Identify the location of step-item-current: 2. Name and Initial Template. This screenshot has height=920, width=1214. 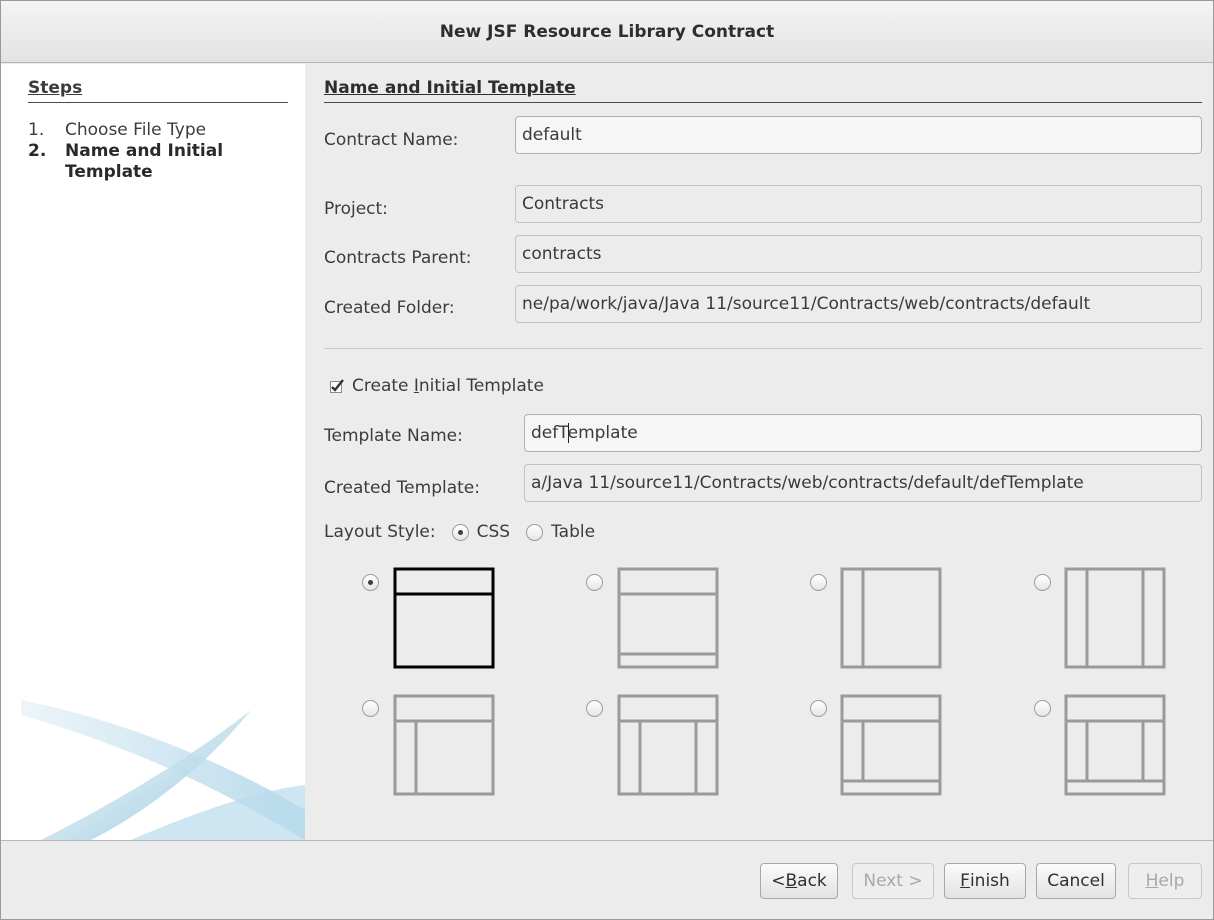
(158, 162).